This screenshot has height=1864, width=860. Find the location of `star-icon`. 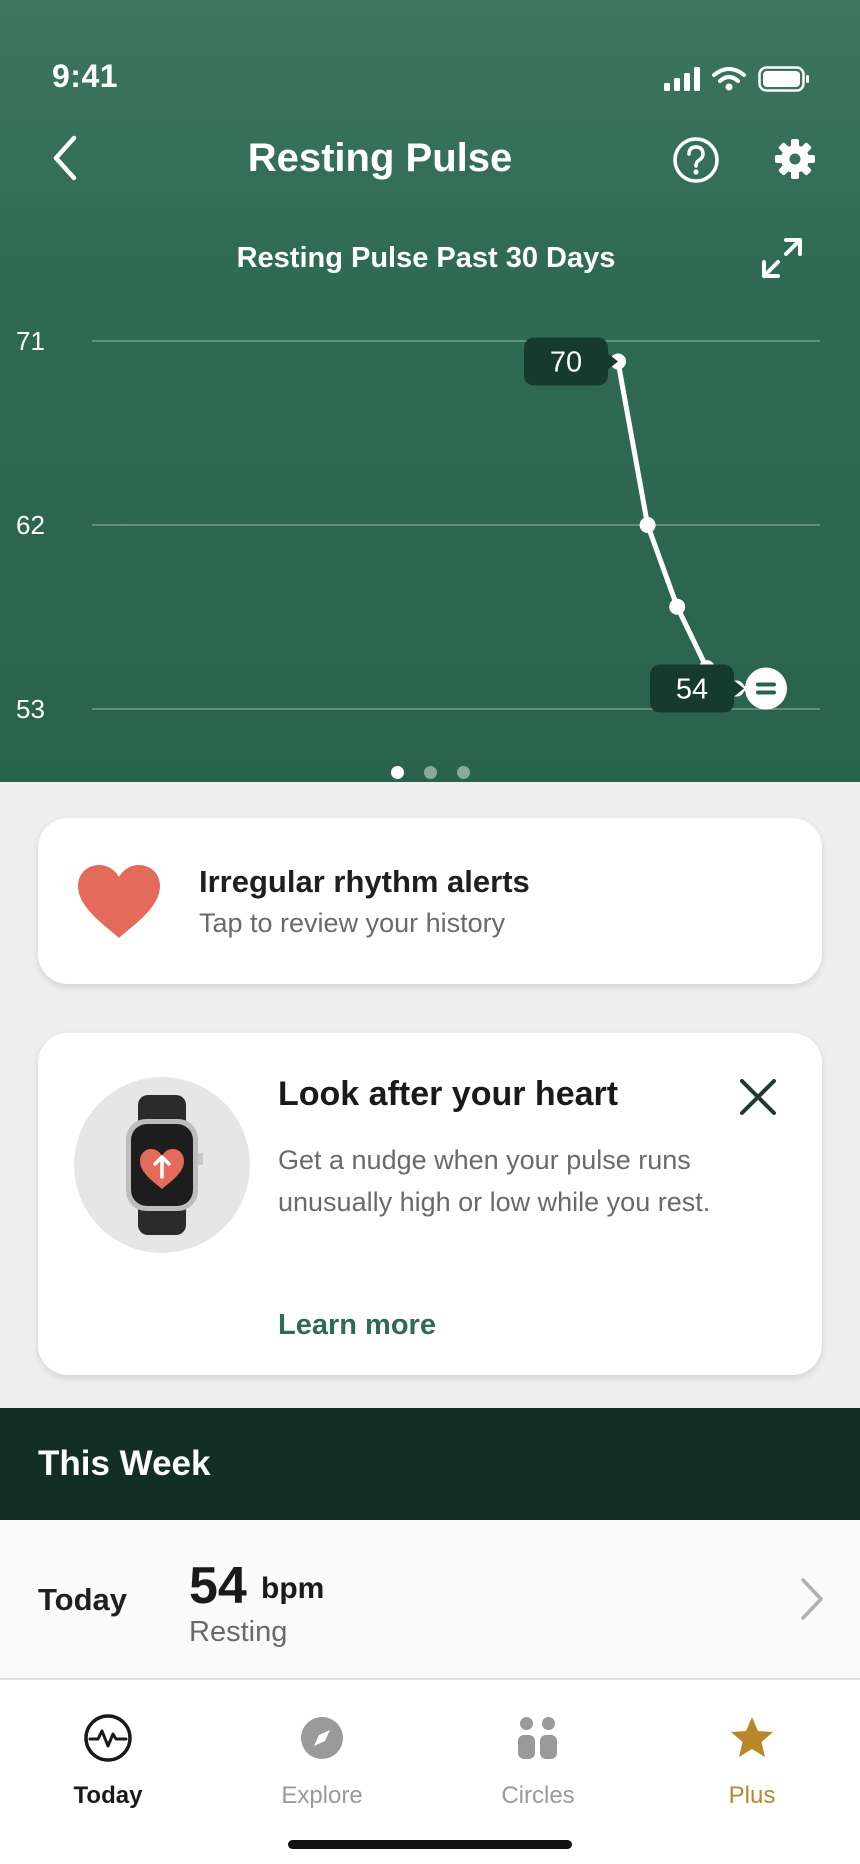

star-icon is located at coordinates (752, 1737).